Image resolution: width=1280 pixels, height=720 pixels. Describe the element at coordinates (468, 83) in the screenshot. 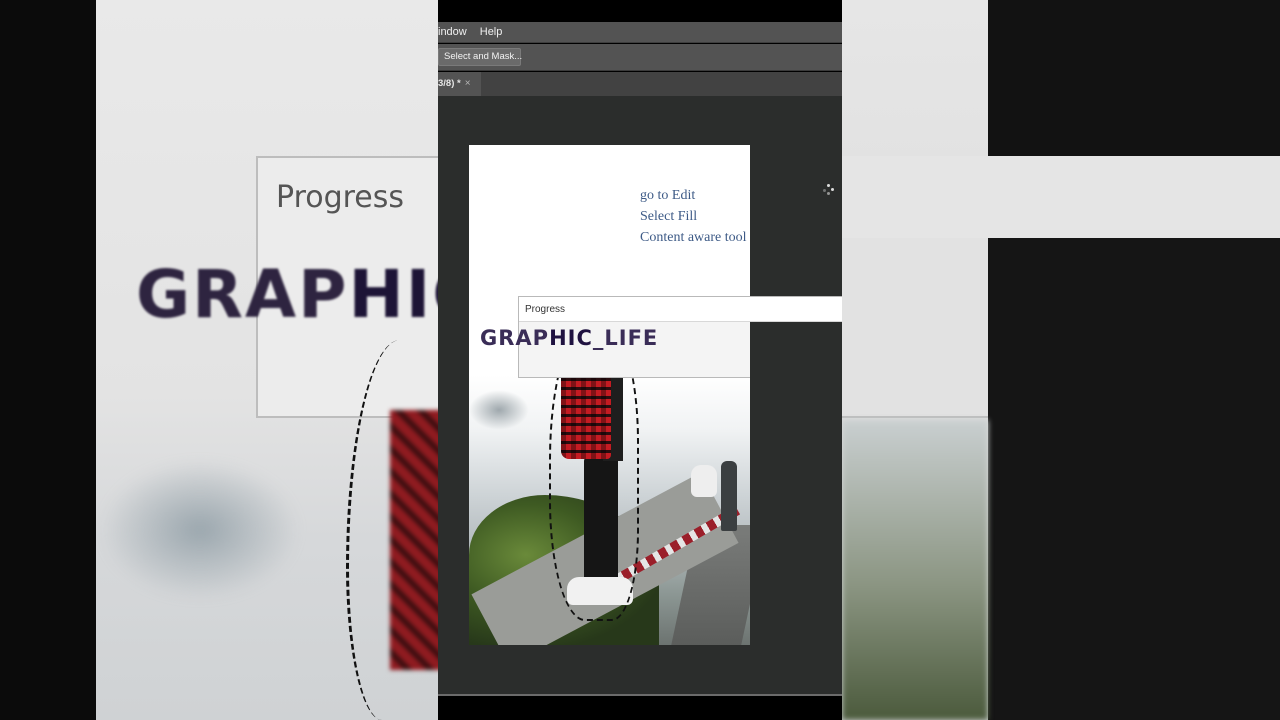

I see `close-icon: ×` at that location.